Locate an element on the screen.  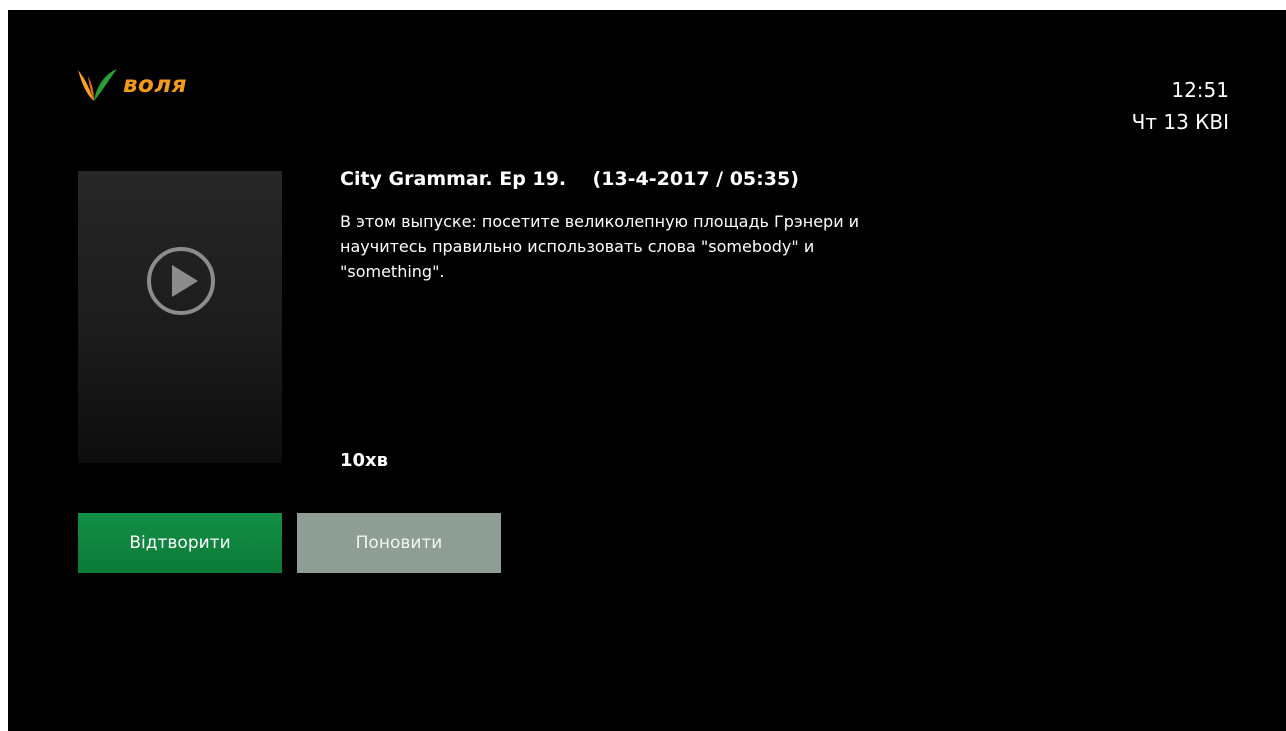
program-poster is located at coordinates (180, 317).